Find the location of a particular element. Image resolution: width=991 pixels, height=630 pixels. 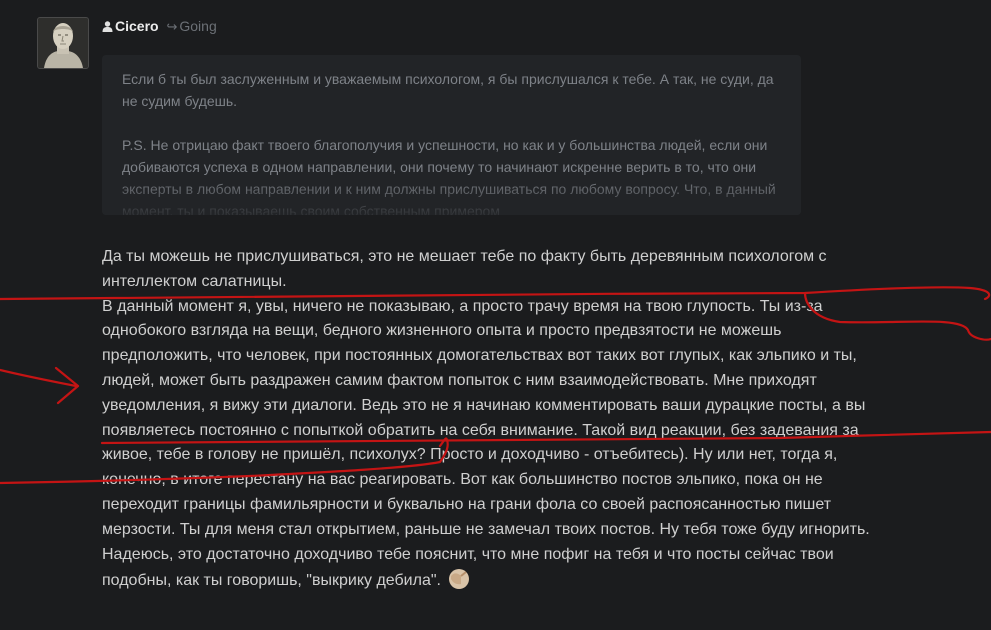

arrow-head is located at coordinates (67, 385).